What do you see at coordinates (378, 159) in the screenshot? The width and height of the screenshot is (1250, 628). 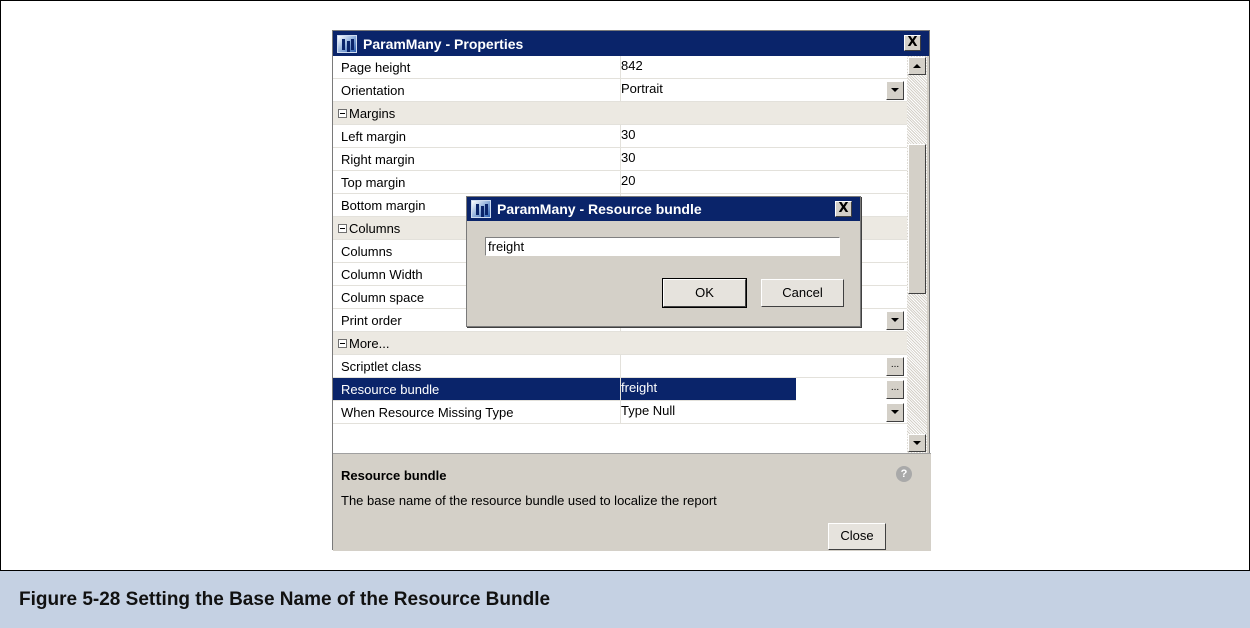 I see `property-name: Right margin` at bounding box center [378, 159].